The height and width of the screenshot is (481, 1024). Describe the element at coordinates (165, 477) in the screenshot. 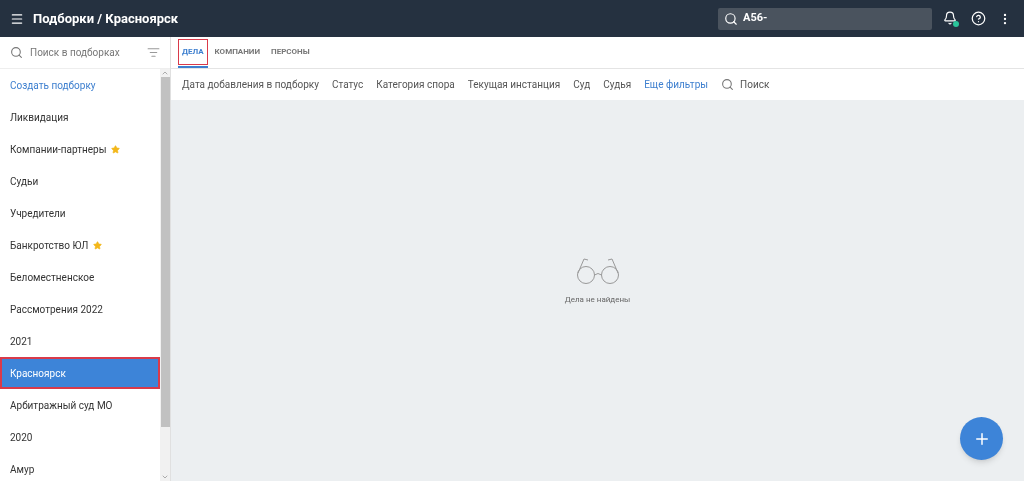

I see `scroll-down-icon` at that location.